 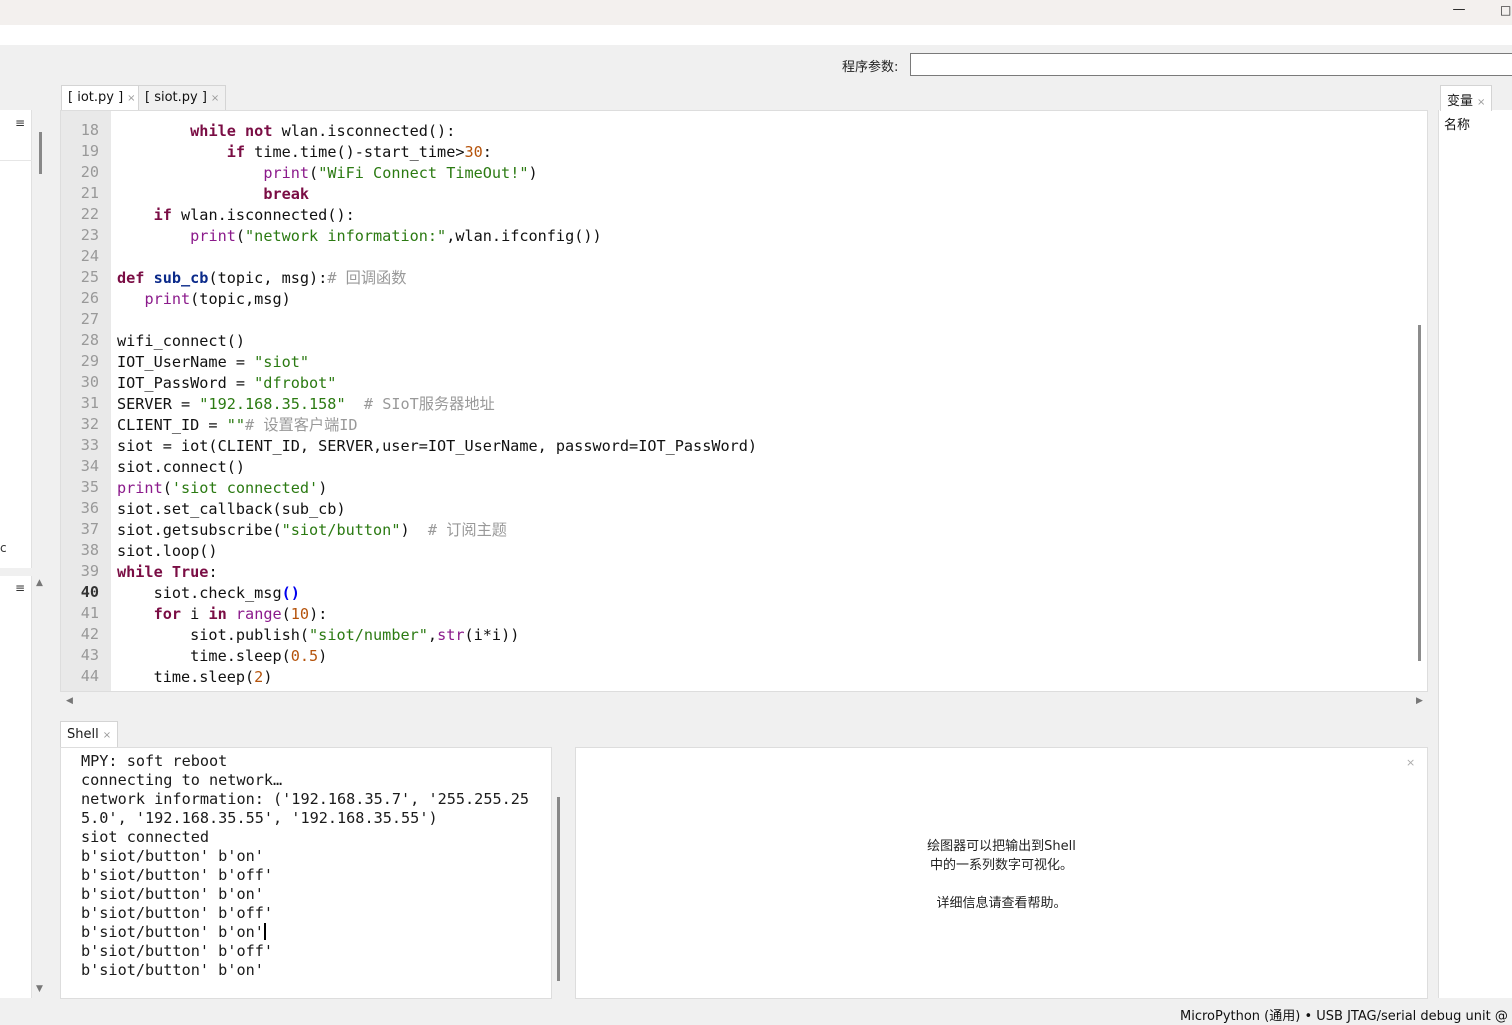 What do you see at coordinates (1475, 554) in the screenshot?
I see `variables-panel` at bounding box center [1475, 554].